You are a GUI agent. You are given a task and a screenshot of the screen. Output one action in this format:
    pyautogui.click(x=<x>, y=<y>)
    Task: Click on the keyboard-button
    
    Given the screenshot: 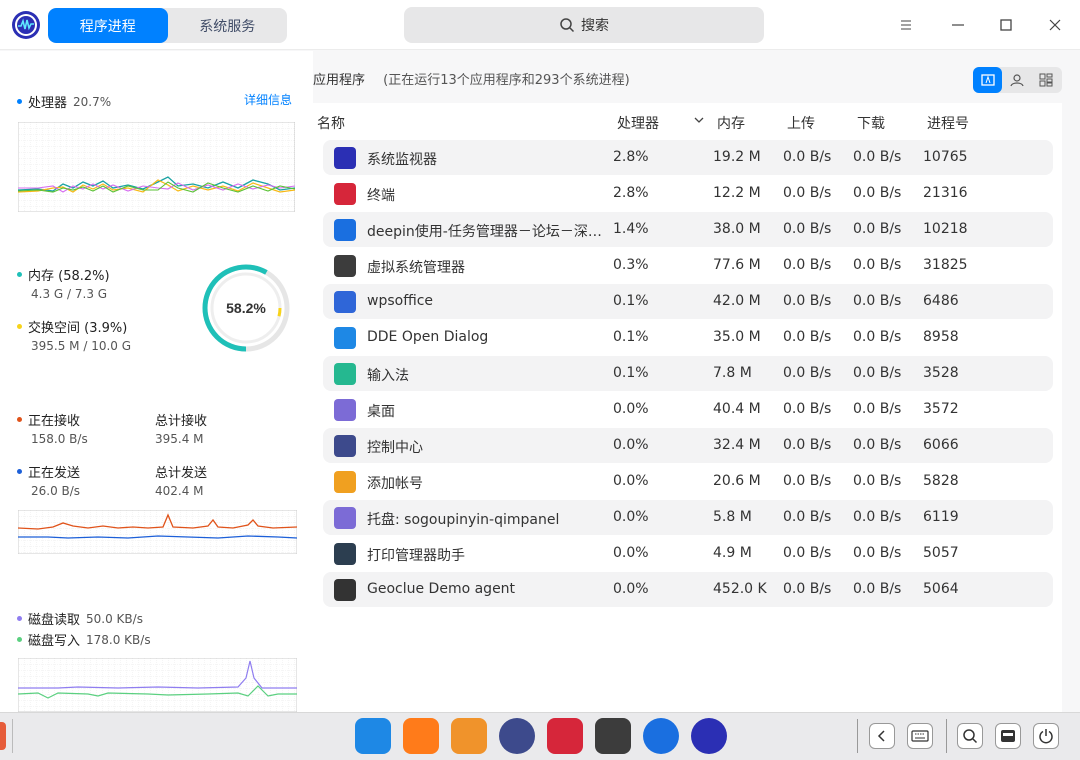 What is the action you would take?
    pyautogui.click(x=920, y=736)
    